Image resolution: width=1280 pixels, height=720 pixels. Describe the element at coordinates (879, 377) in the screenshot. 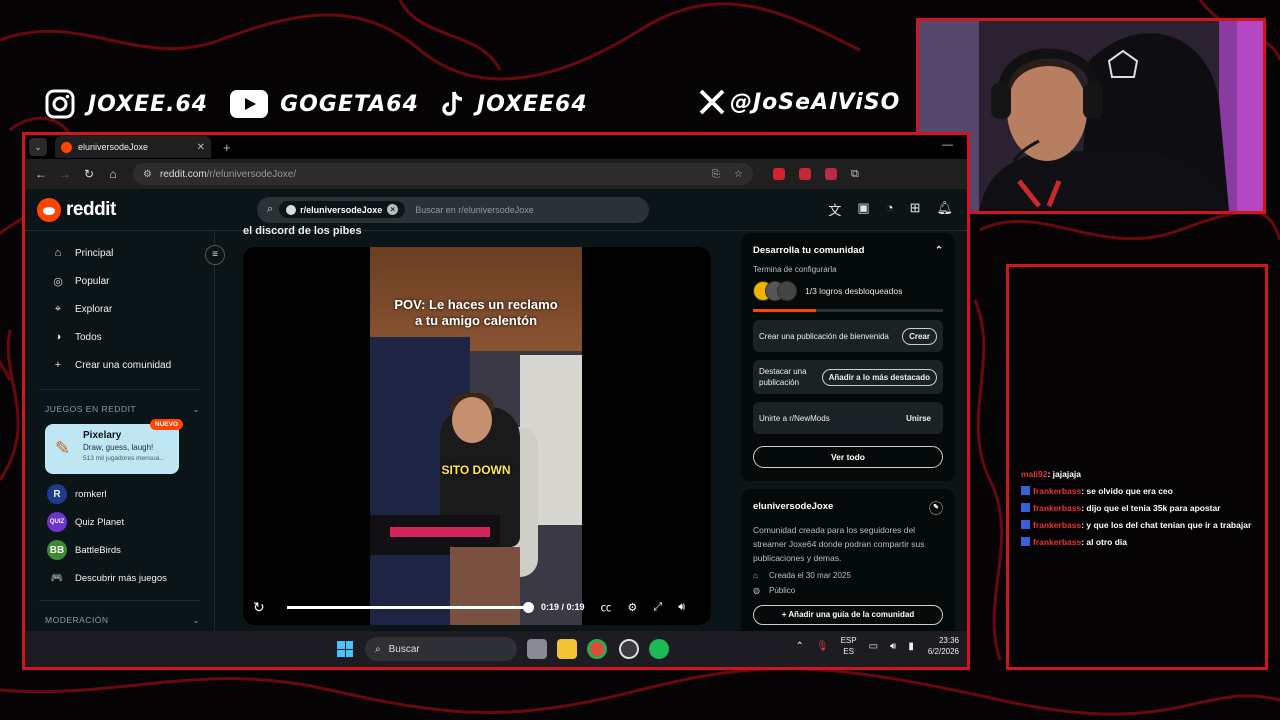

I see `task-button: Añadir a lo más destacado` at that location.